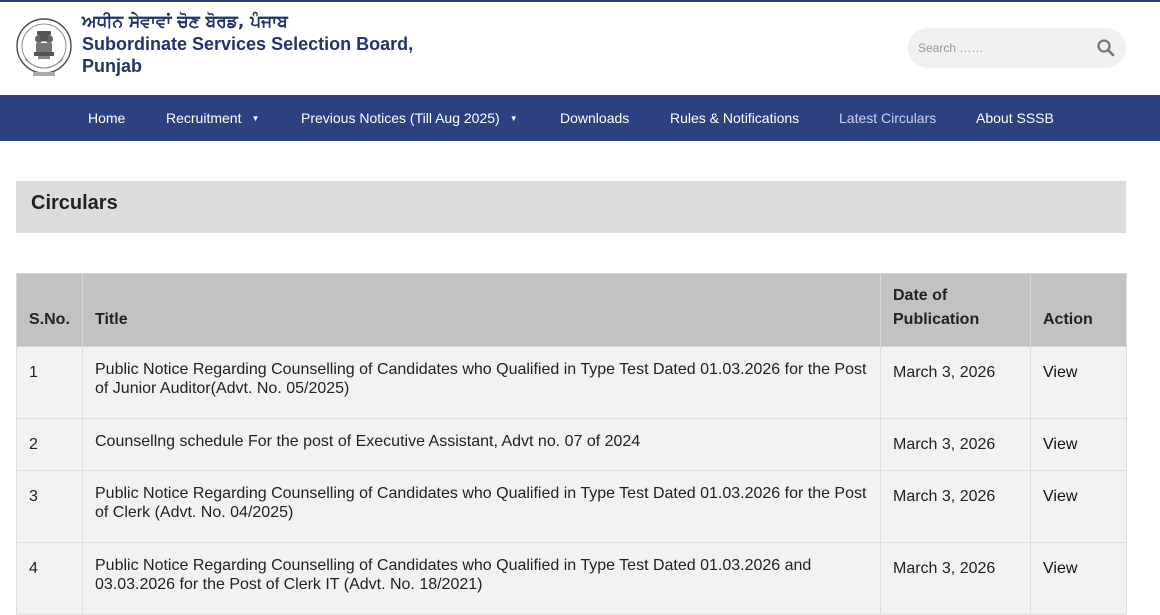  I want to click on search-box, so click(1017, 48).